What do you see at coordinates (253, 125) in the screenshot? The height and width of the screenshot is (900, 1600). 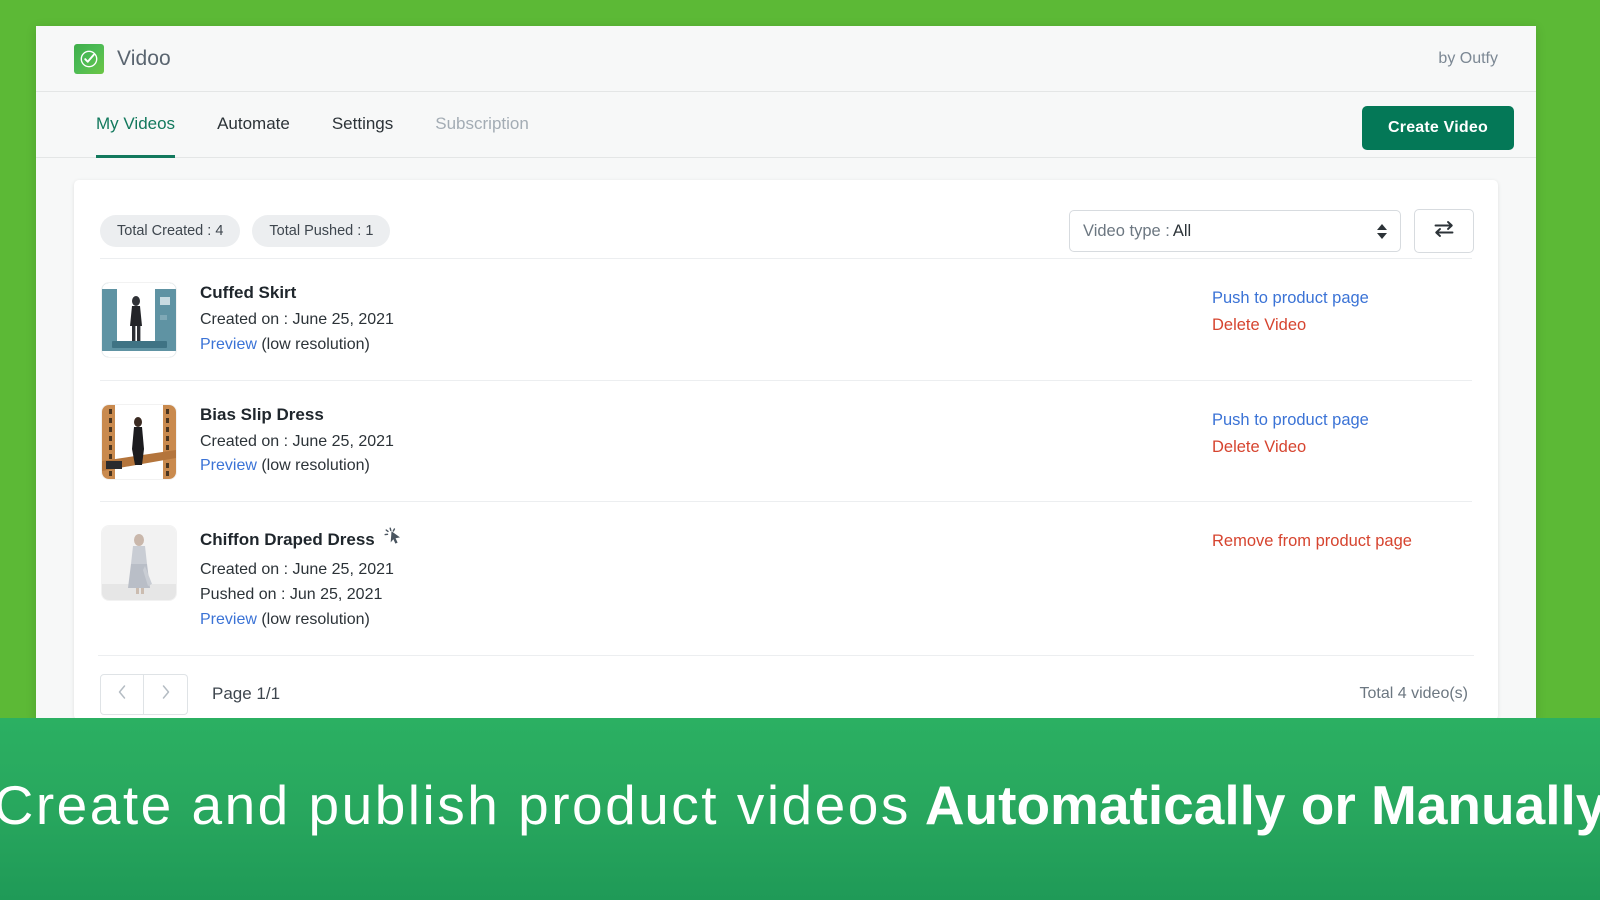 I see `tab-automate: Automate` at bounding box center [253, 125].